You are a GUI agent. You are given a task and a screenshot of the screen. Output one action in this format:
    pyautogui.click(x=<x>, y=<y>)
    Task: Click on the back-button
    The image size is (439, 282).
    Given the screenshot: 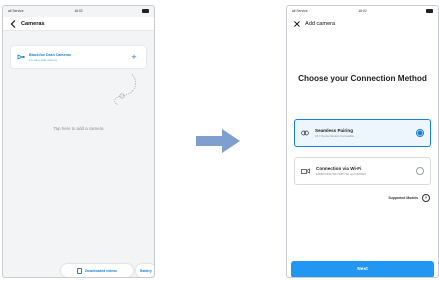 What is the action you would take?
    pyautogui.click(x=13, y=24)
    